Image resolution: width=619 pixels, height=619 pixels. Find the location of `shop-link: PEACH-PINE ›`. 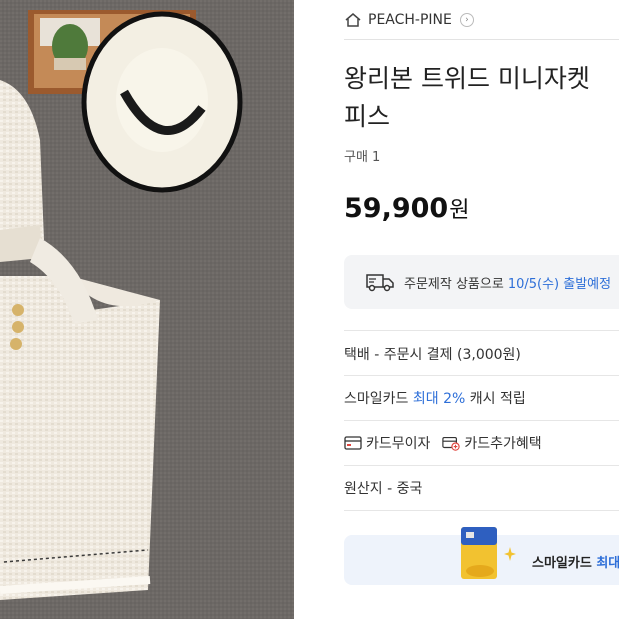

shop-link: PEACH-PINE › is located at coordinates (409, 20).